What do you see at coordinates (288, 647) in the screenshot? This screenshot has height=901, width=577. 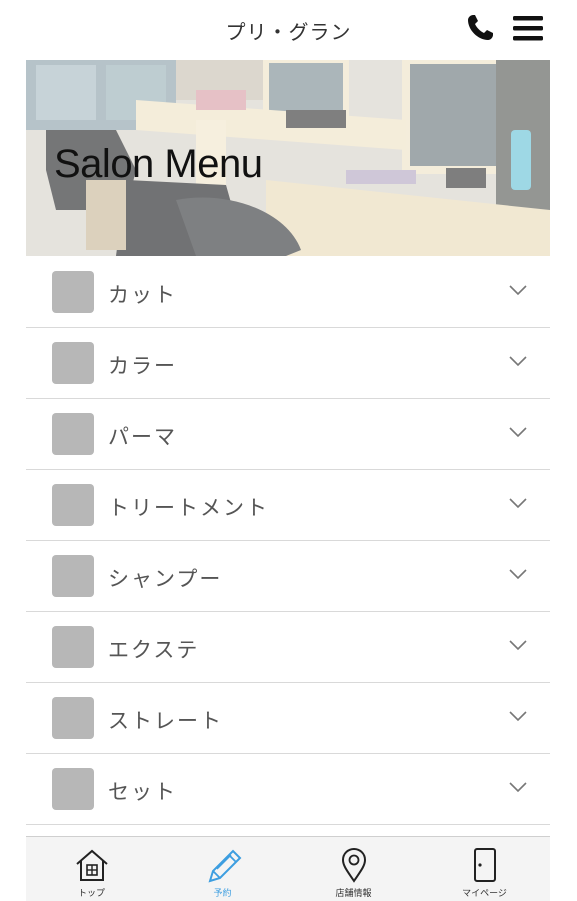 I see `menu-item-extension: エクステ` at bounding box center [288, 647].